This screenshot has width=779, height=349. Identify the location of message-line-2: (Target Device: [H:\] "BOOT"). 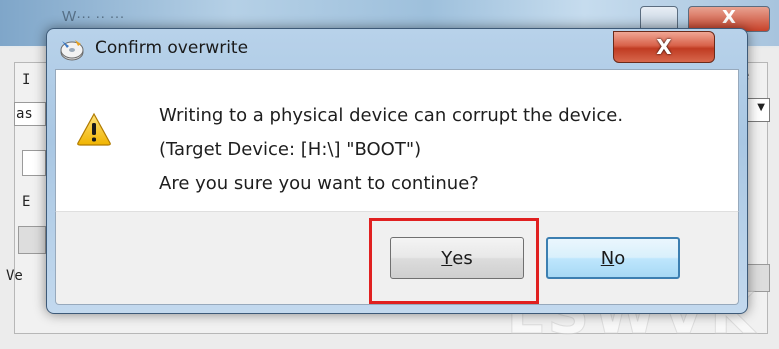
(290, 149).